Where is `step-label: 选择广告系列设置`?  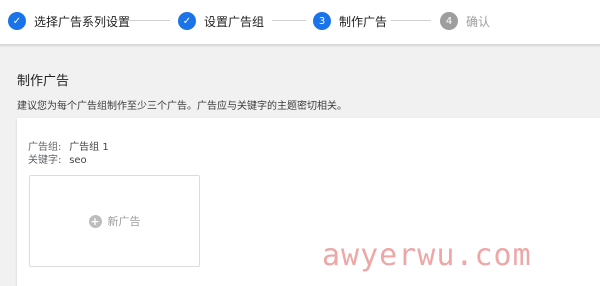
step-label: 选择广告系列设置 is located at coordinates (82, 21).